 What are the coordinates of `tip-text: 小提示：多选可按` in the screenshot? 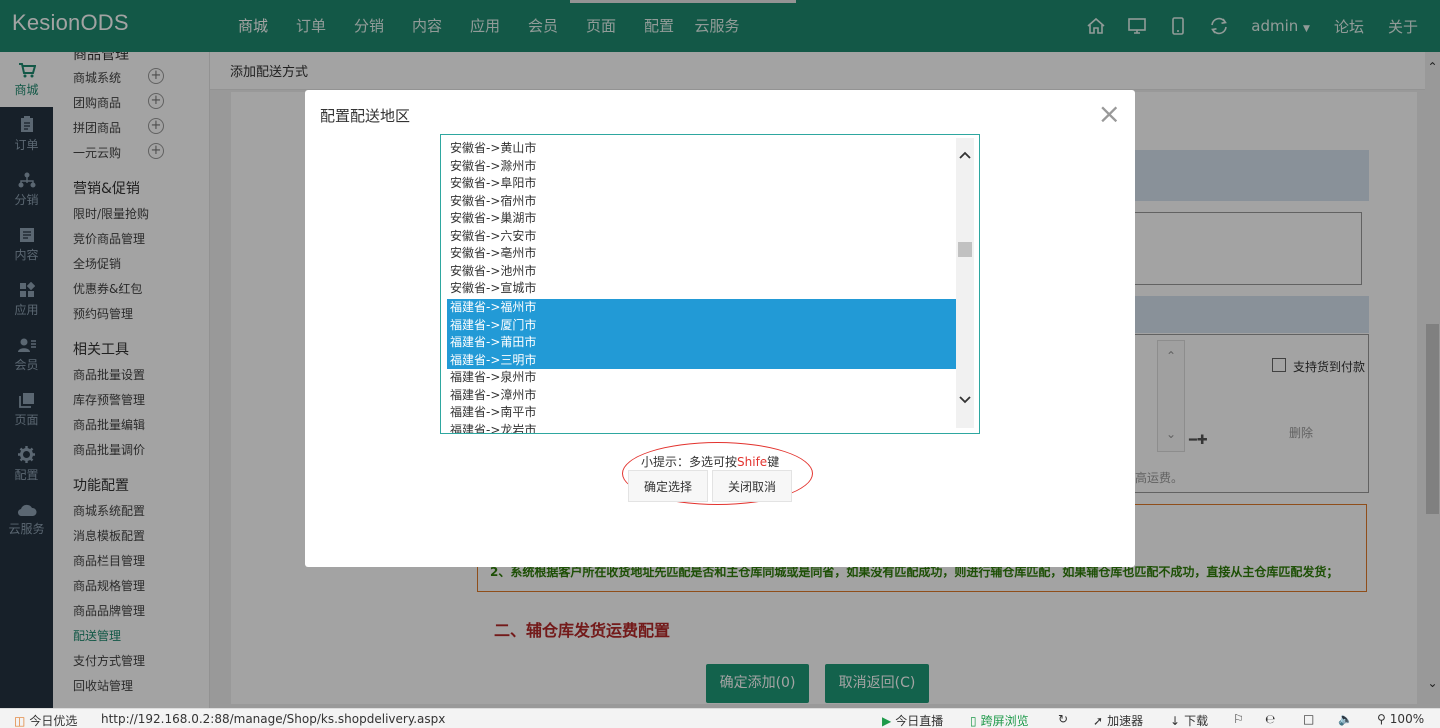 It's located at (689, 462).